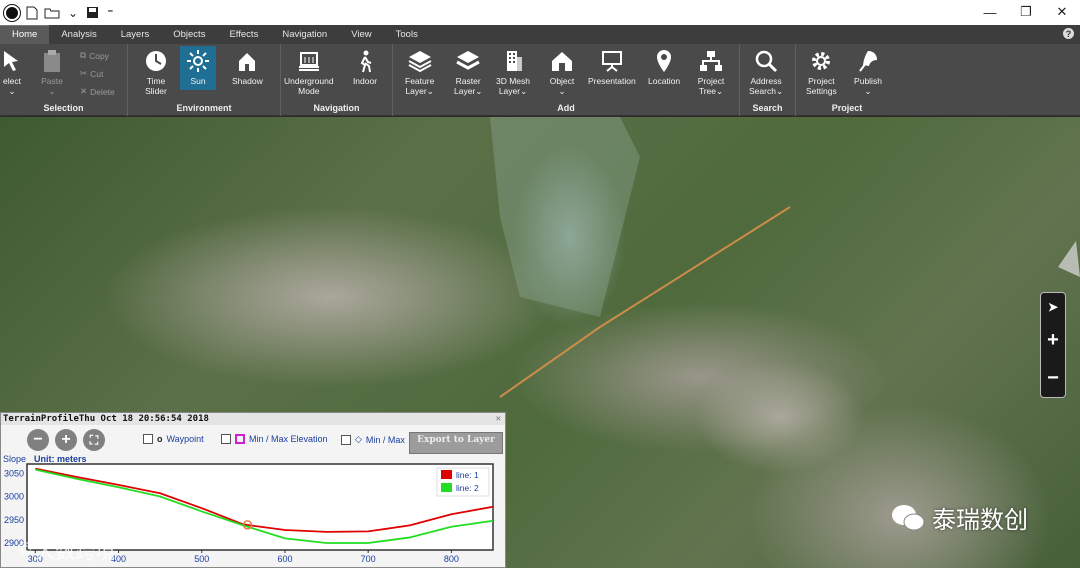 Image resolution: width=1080 pixels, height=568 pixels. I want to click on zoom-in-button: +, so click(1053, 340).